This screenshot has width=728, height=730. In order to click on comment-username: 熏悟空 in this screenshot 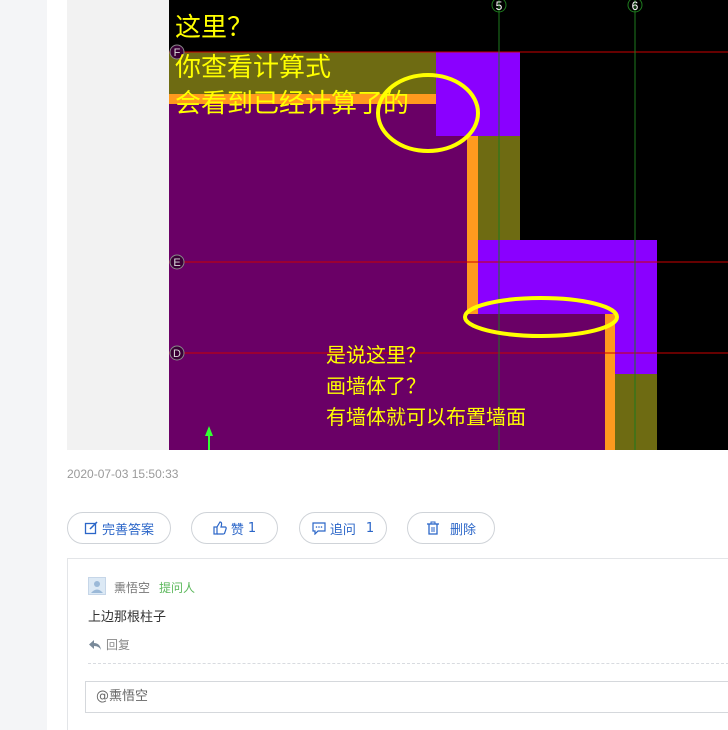, I will do `click(132, 587)`.